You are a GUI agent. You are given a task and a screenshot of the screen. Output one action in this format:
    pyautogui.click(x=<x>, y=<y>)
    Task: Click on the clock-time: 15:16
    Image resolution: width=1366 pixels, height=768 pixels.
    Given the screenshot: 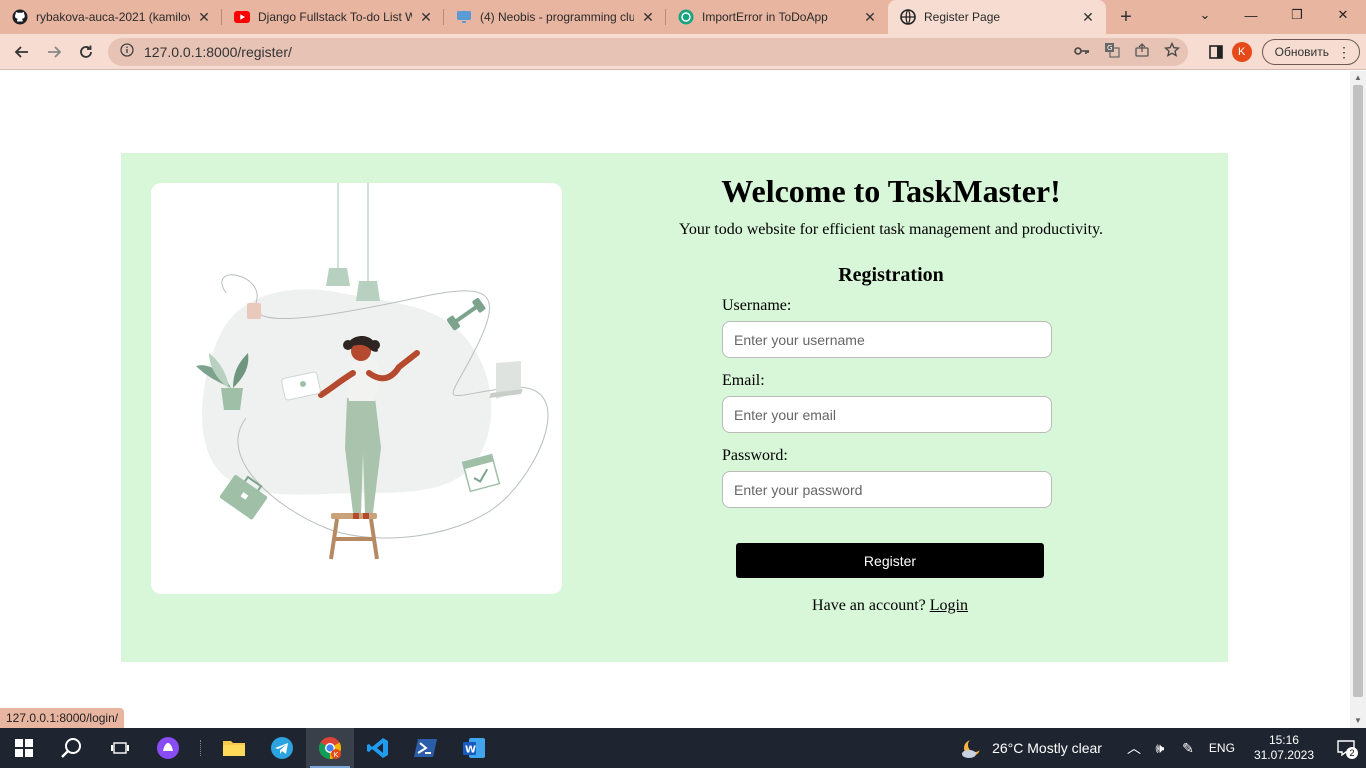 What is the action you would take?
    pyautogui.click(x=1283, y=740)
    